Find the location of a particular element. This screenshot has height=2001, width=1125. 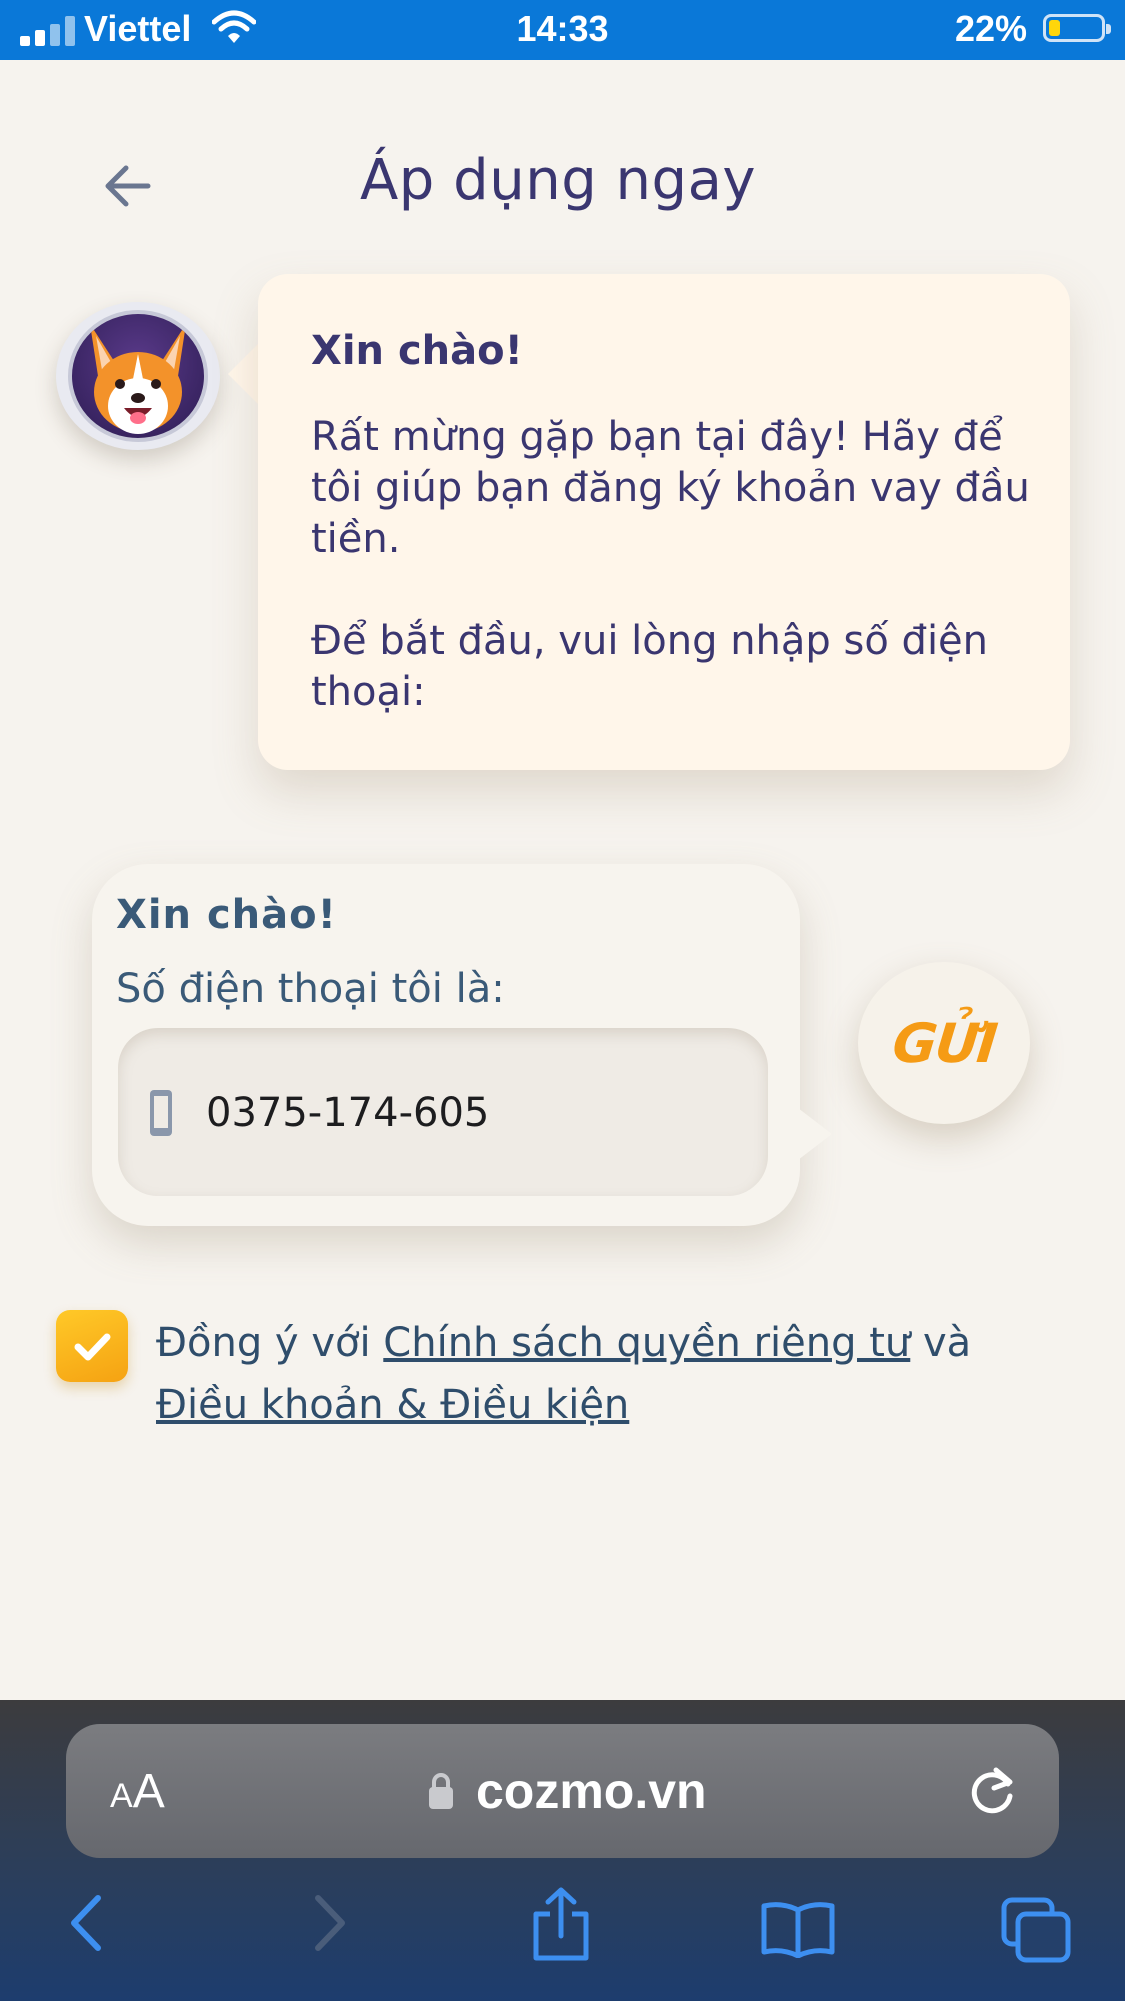

back-arrow-icon is located at coordinates (130, 186).